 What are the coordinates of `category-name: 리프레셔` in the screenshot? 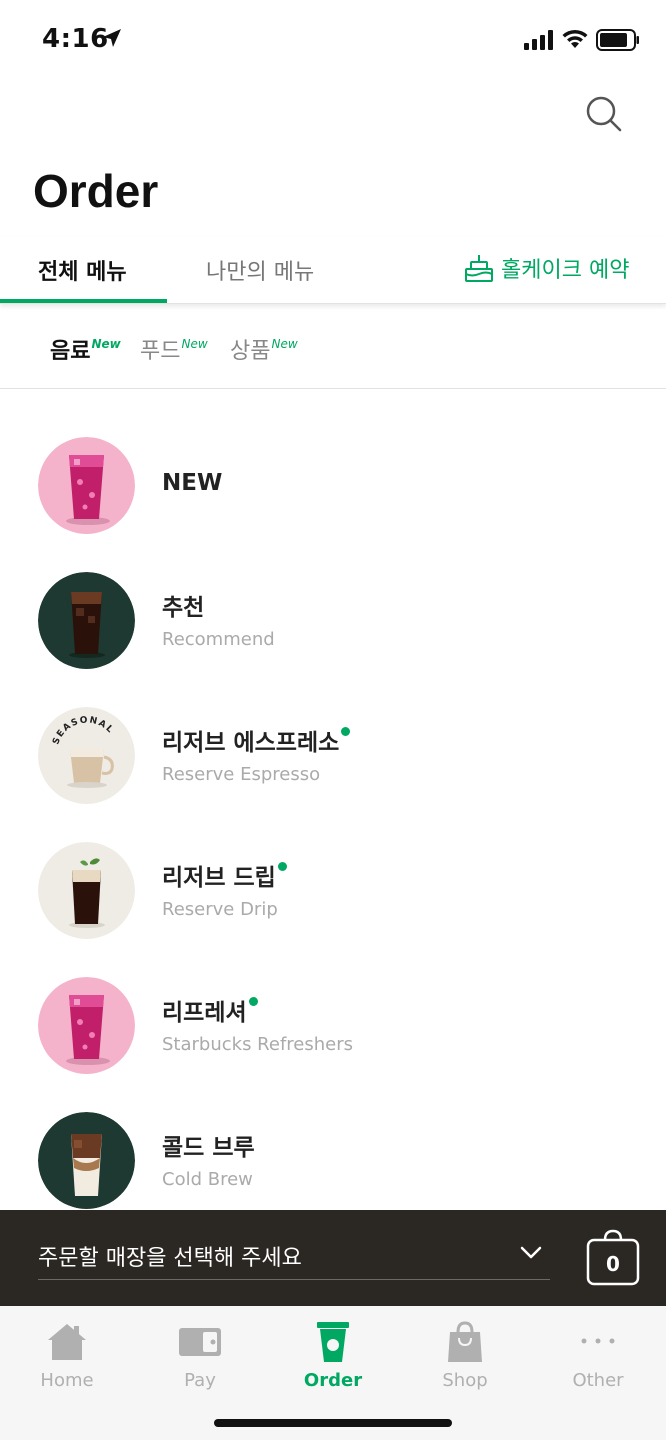 It's located at (210, 1010).